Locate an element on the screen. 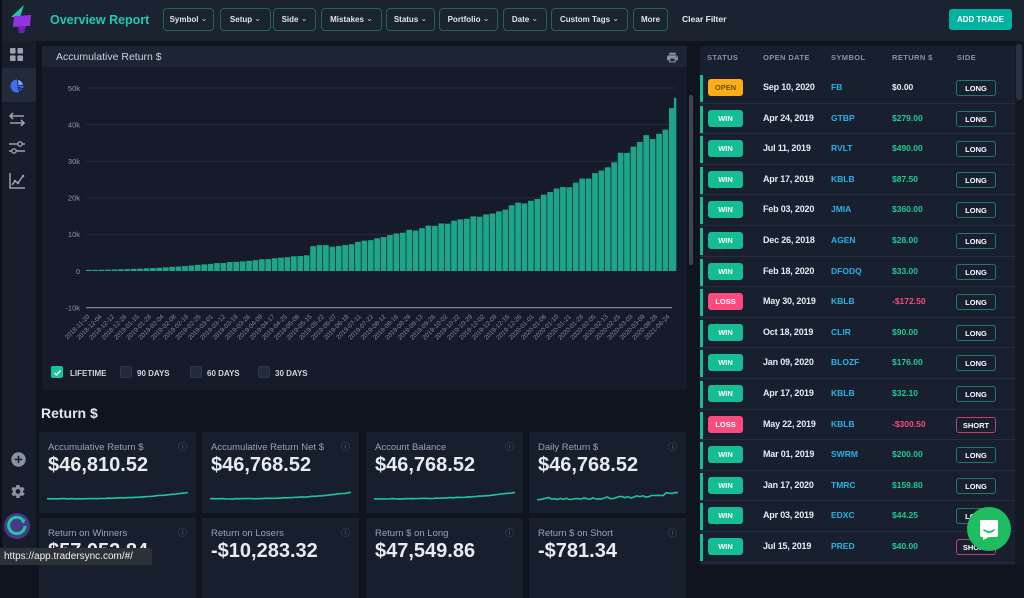 The height and width of the screenshot is (598, 1024). svg-text: 0 is located at coordinates (78, 271).